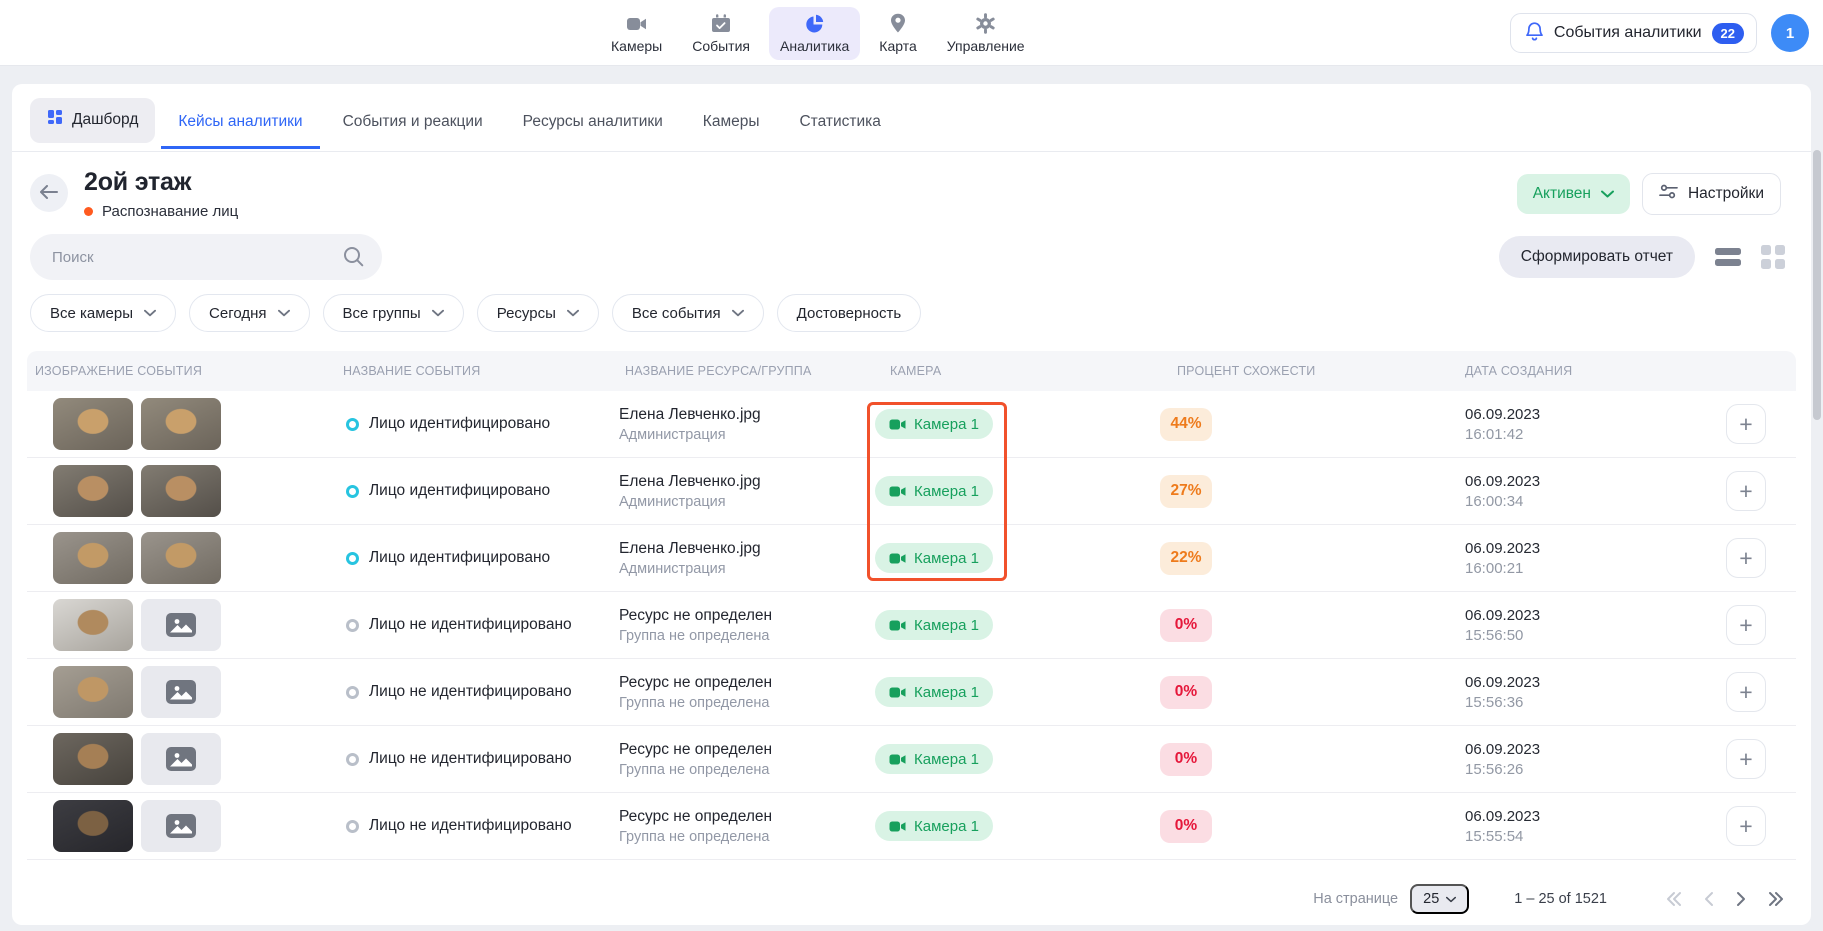  I want to click on creation-time: 15:56:50, so click(1494, 635).